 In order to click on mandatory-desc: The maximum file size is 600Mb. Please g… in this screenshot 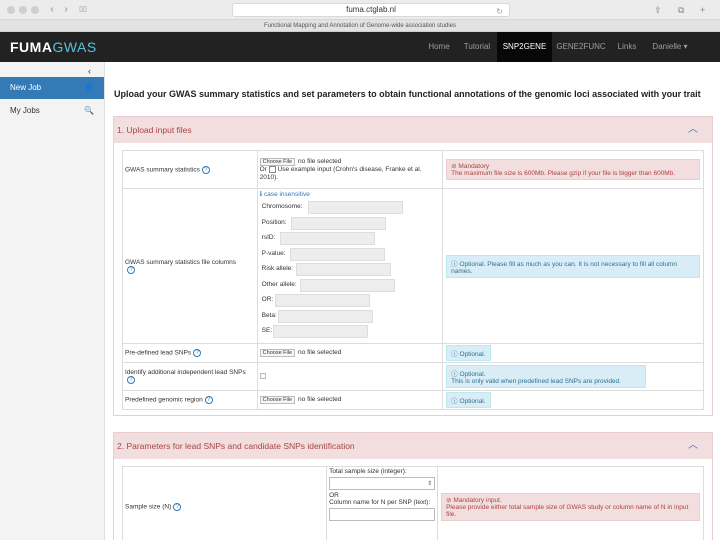, I will do `click(563, 173)`.